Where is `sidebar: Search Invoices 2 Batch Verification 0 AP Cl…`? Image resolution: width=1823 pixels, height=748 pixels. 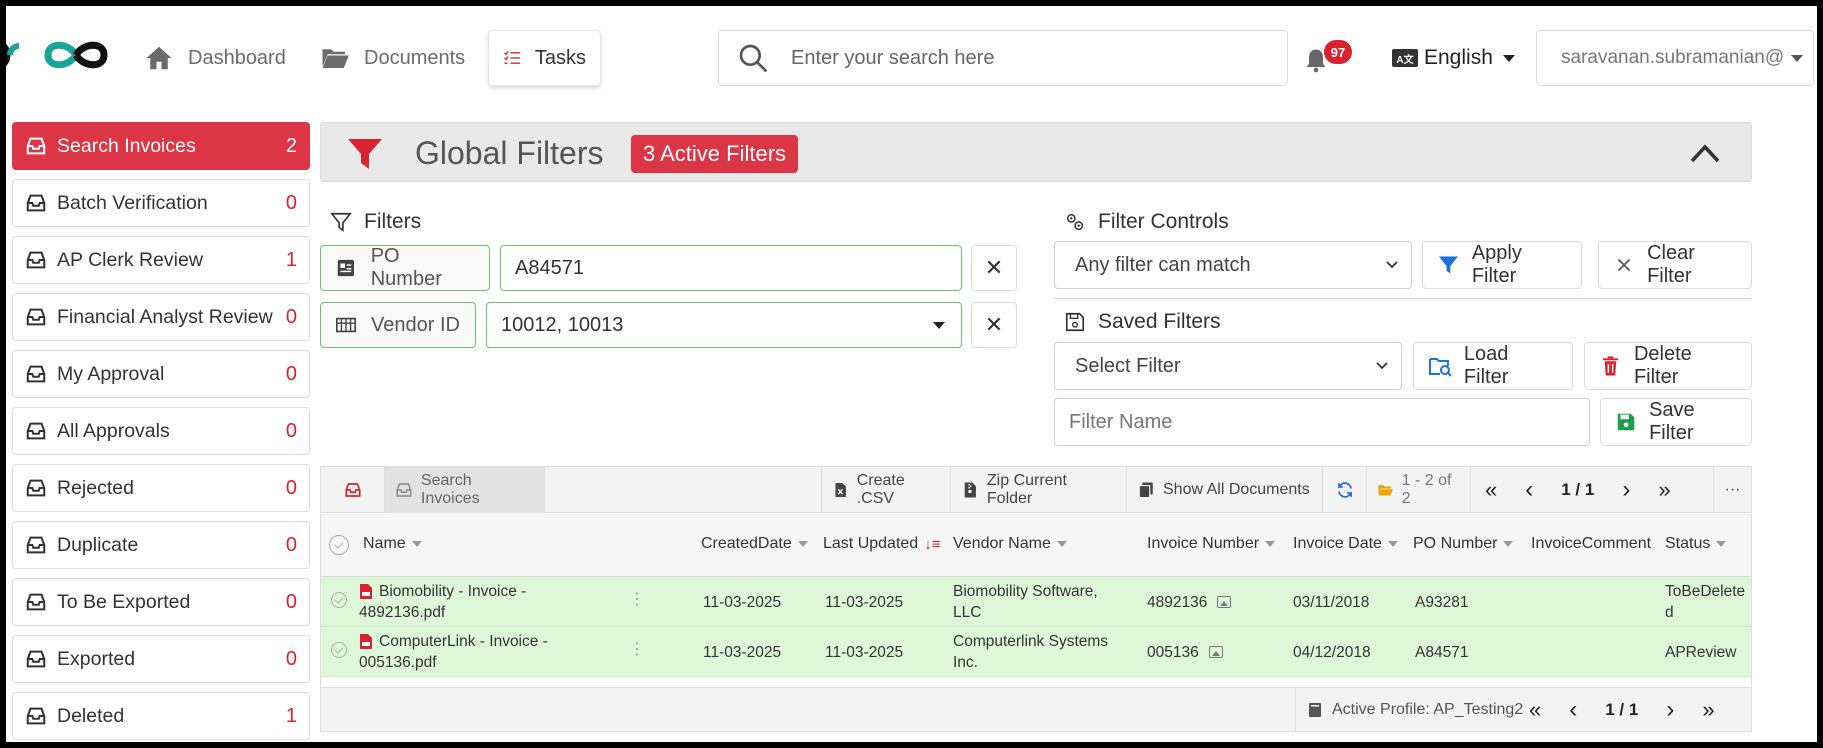 sidebar: Search Invoices 2 Batch Verification 0 AP Cl… is located at coordinates (161, 435).